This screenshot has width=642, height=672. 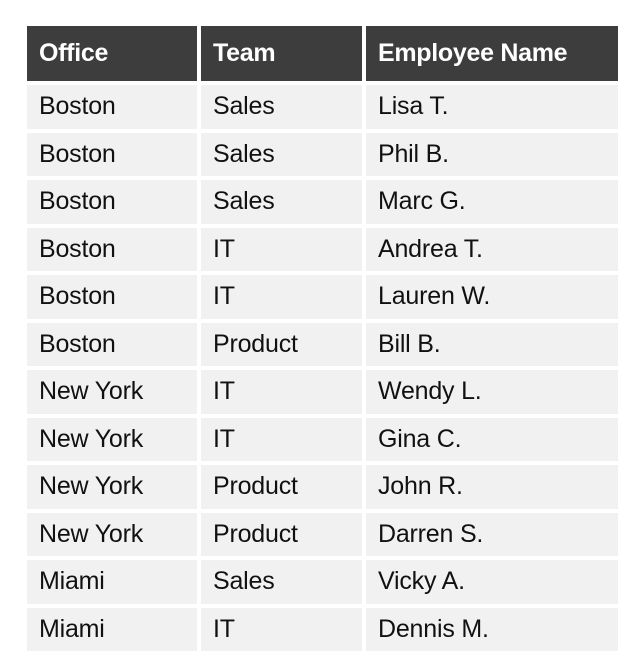 I want to click on table-row: New York IT Wendy L., so click(x=322, y=392).